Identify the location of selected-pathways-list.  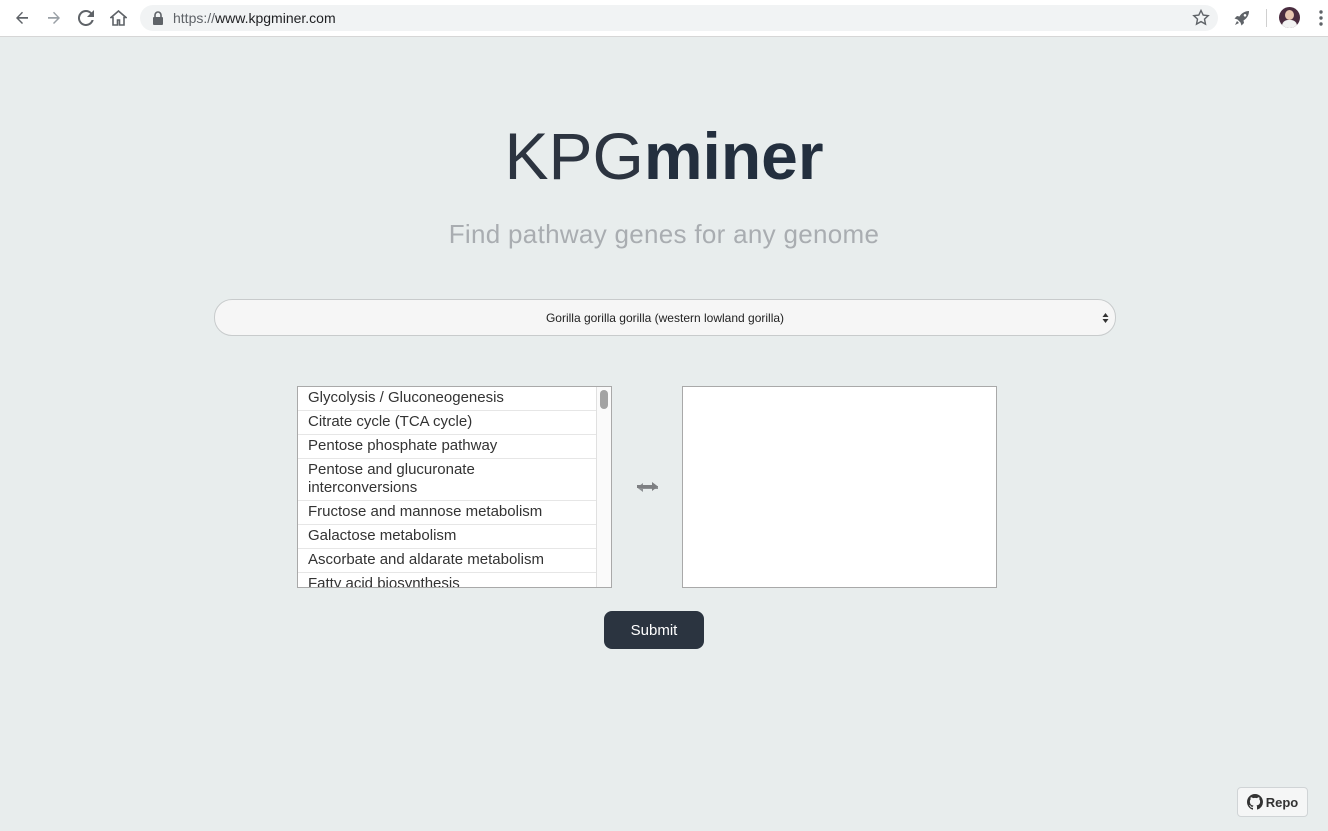
(839, 487).